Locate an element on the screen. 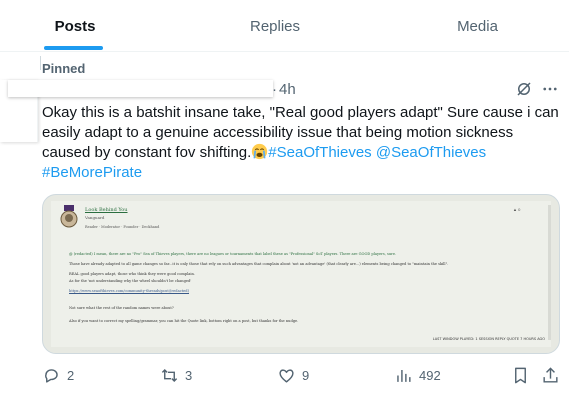  profile-tabs: Posts Replies Media is located at coordinates (284, 26).